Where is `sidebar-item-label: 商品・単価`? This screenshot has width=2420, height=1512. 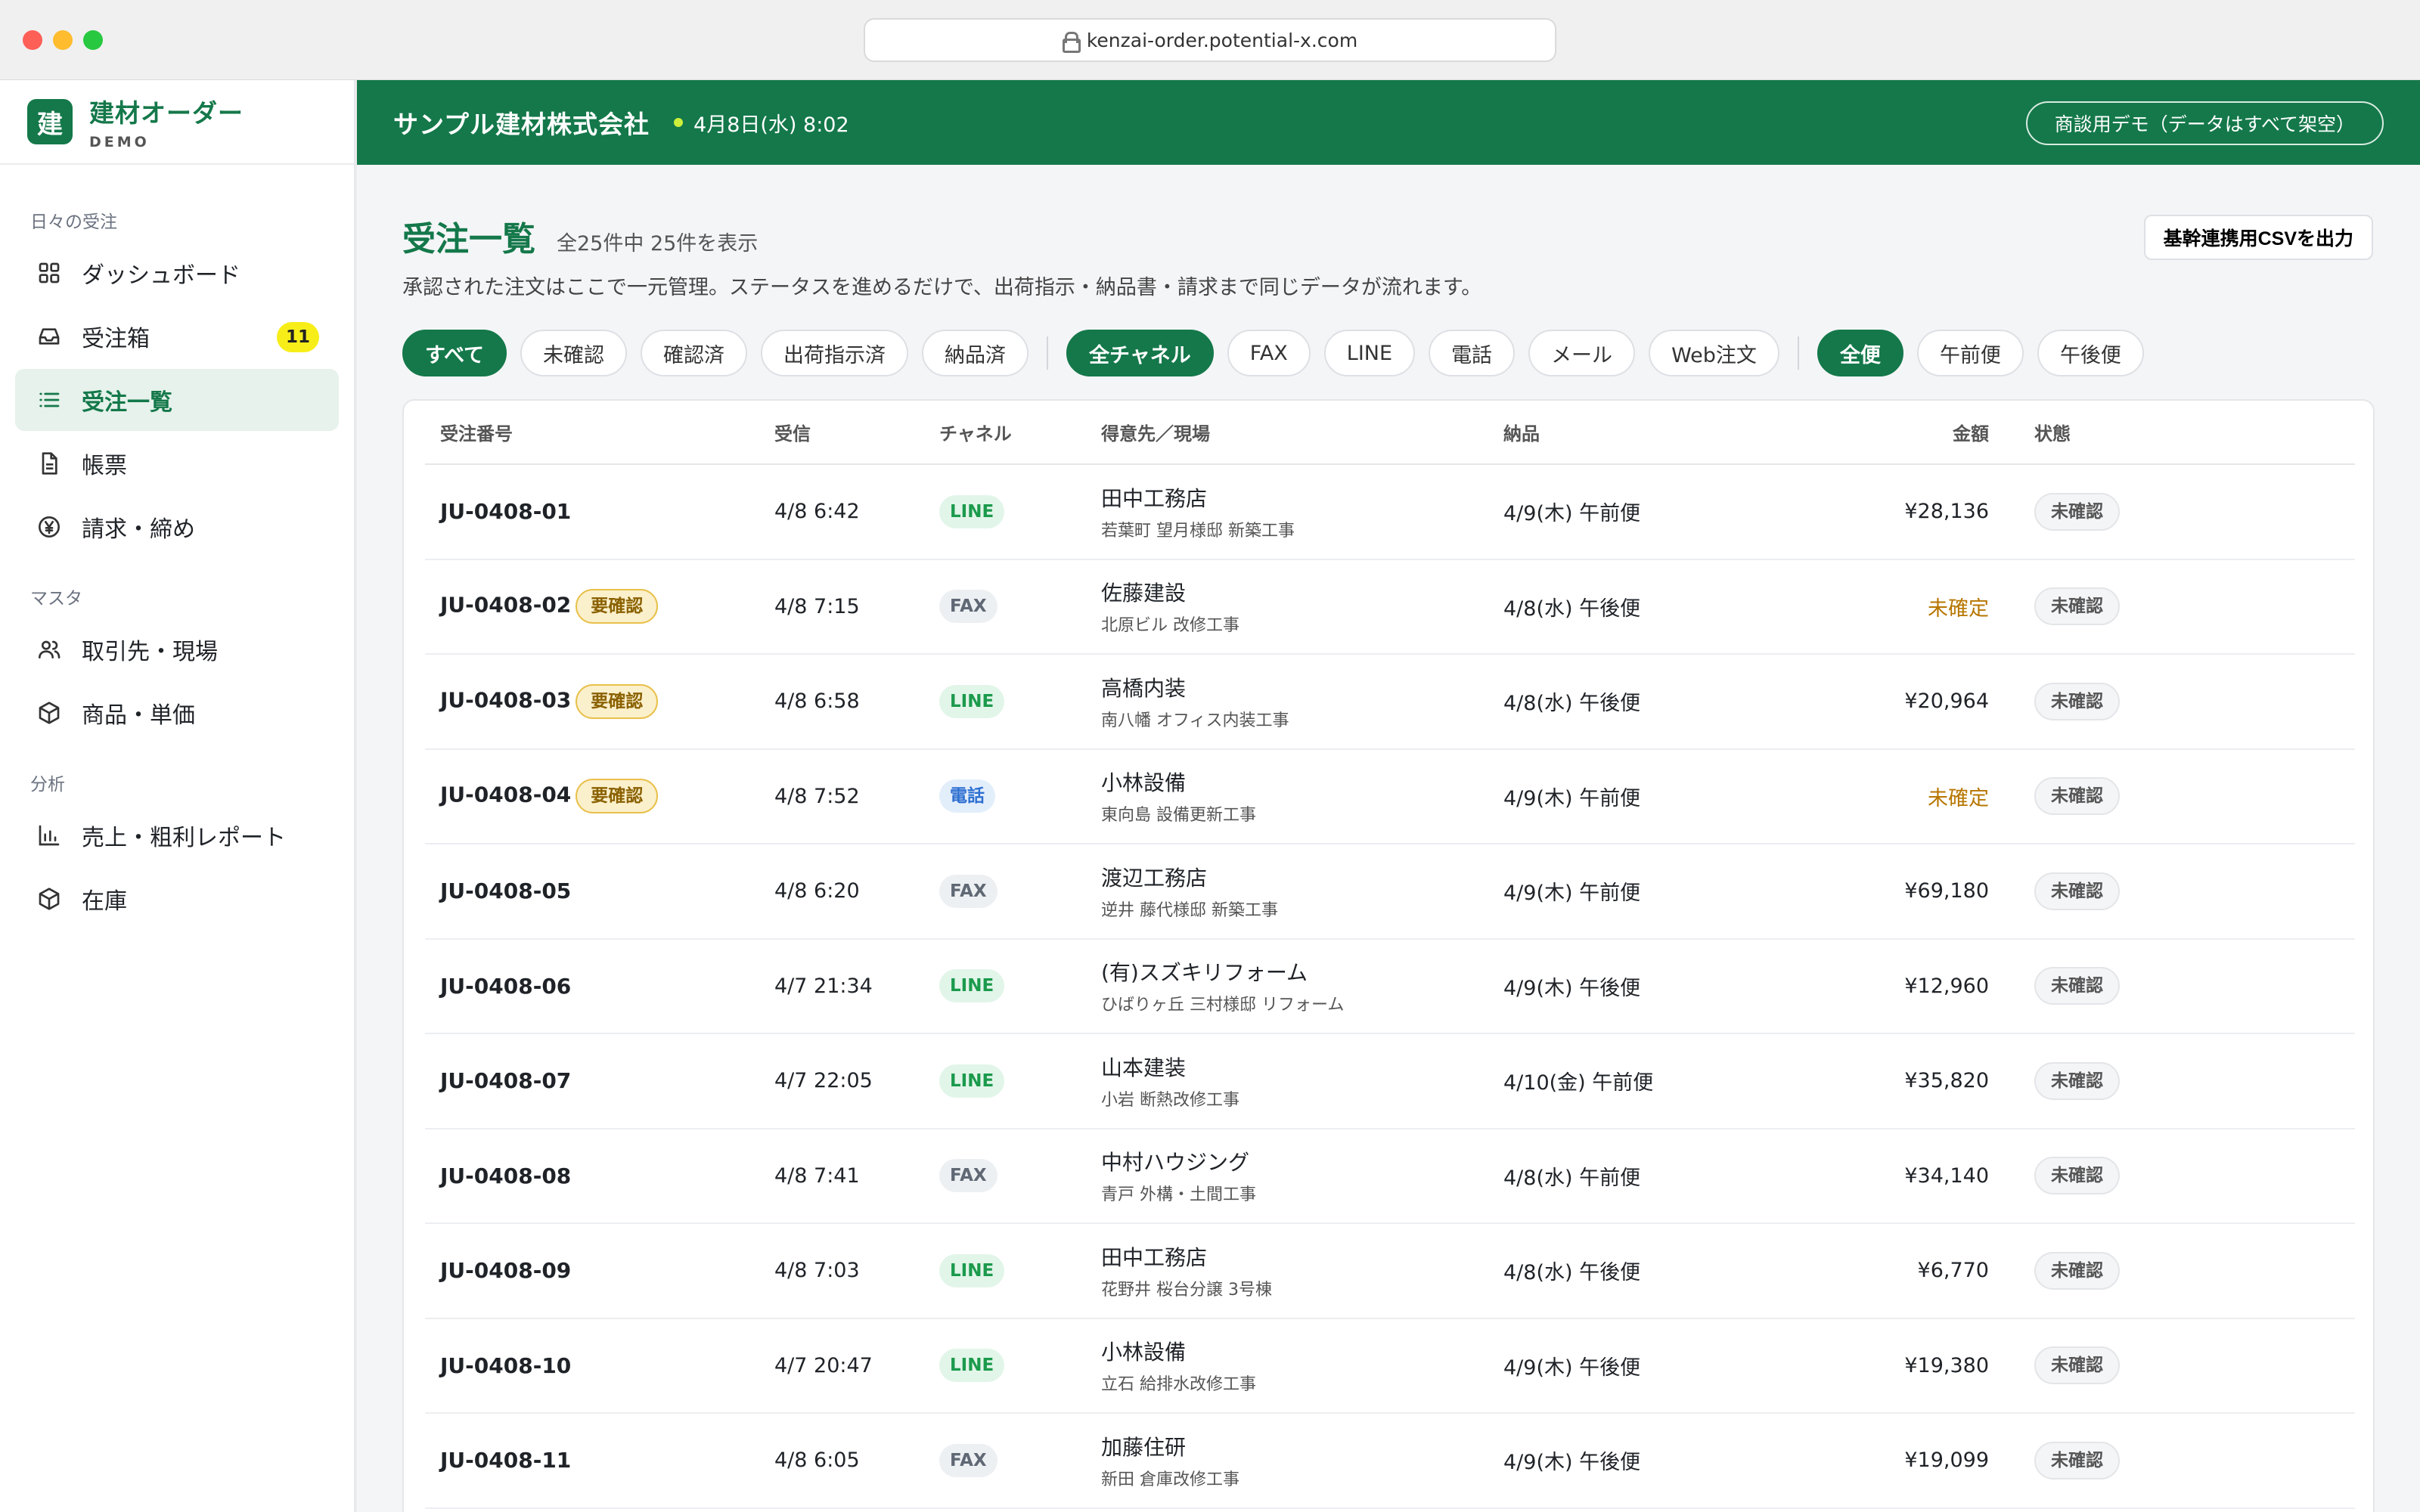
sidebar-item-label: 商品・単価 is located at coordinates (138, 715).